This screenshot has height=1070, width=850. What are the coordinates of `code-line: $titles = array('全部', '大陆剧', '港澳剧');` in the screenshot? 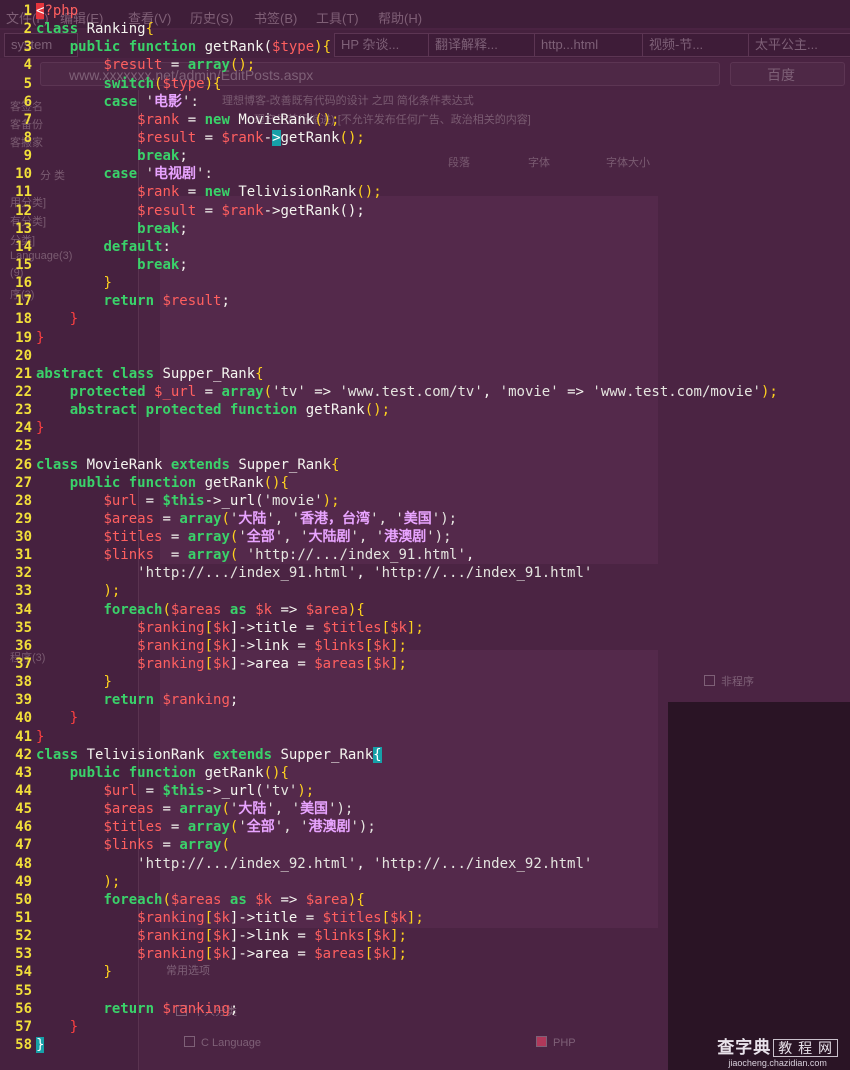 It's located at (243, 537).